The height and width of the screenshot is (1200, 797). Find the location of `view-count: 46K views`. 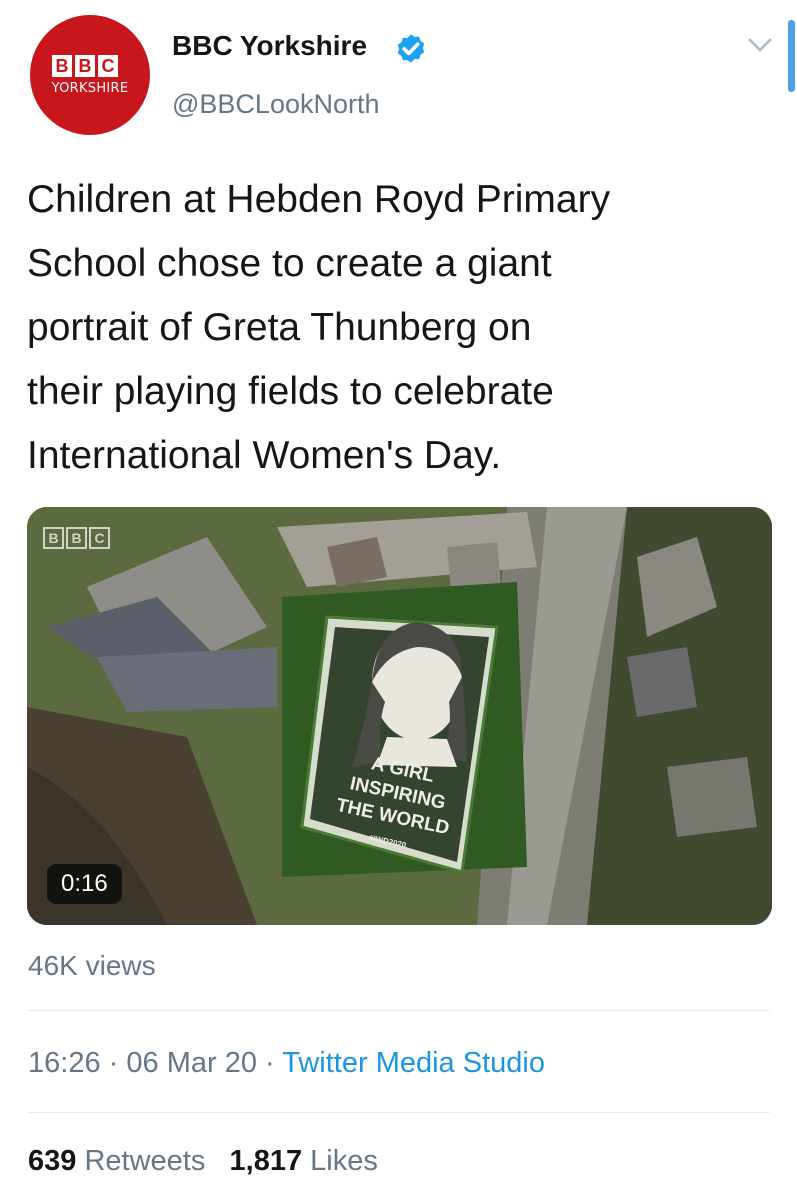

view-count: 46K views is located at coordinates (92, 965).